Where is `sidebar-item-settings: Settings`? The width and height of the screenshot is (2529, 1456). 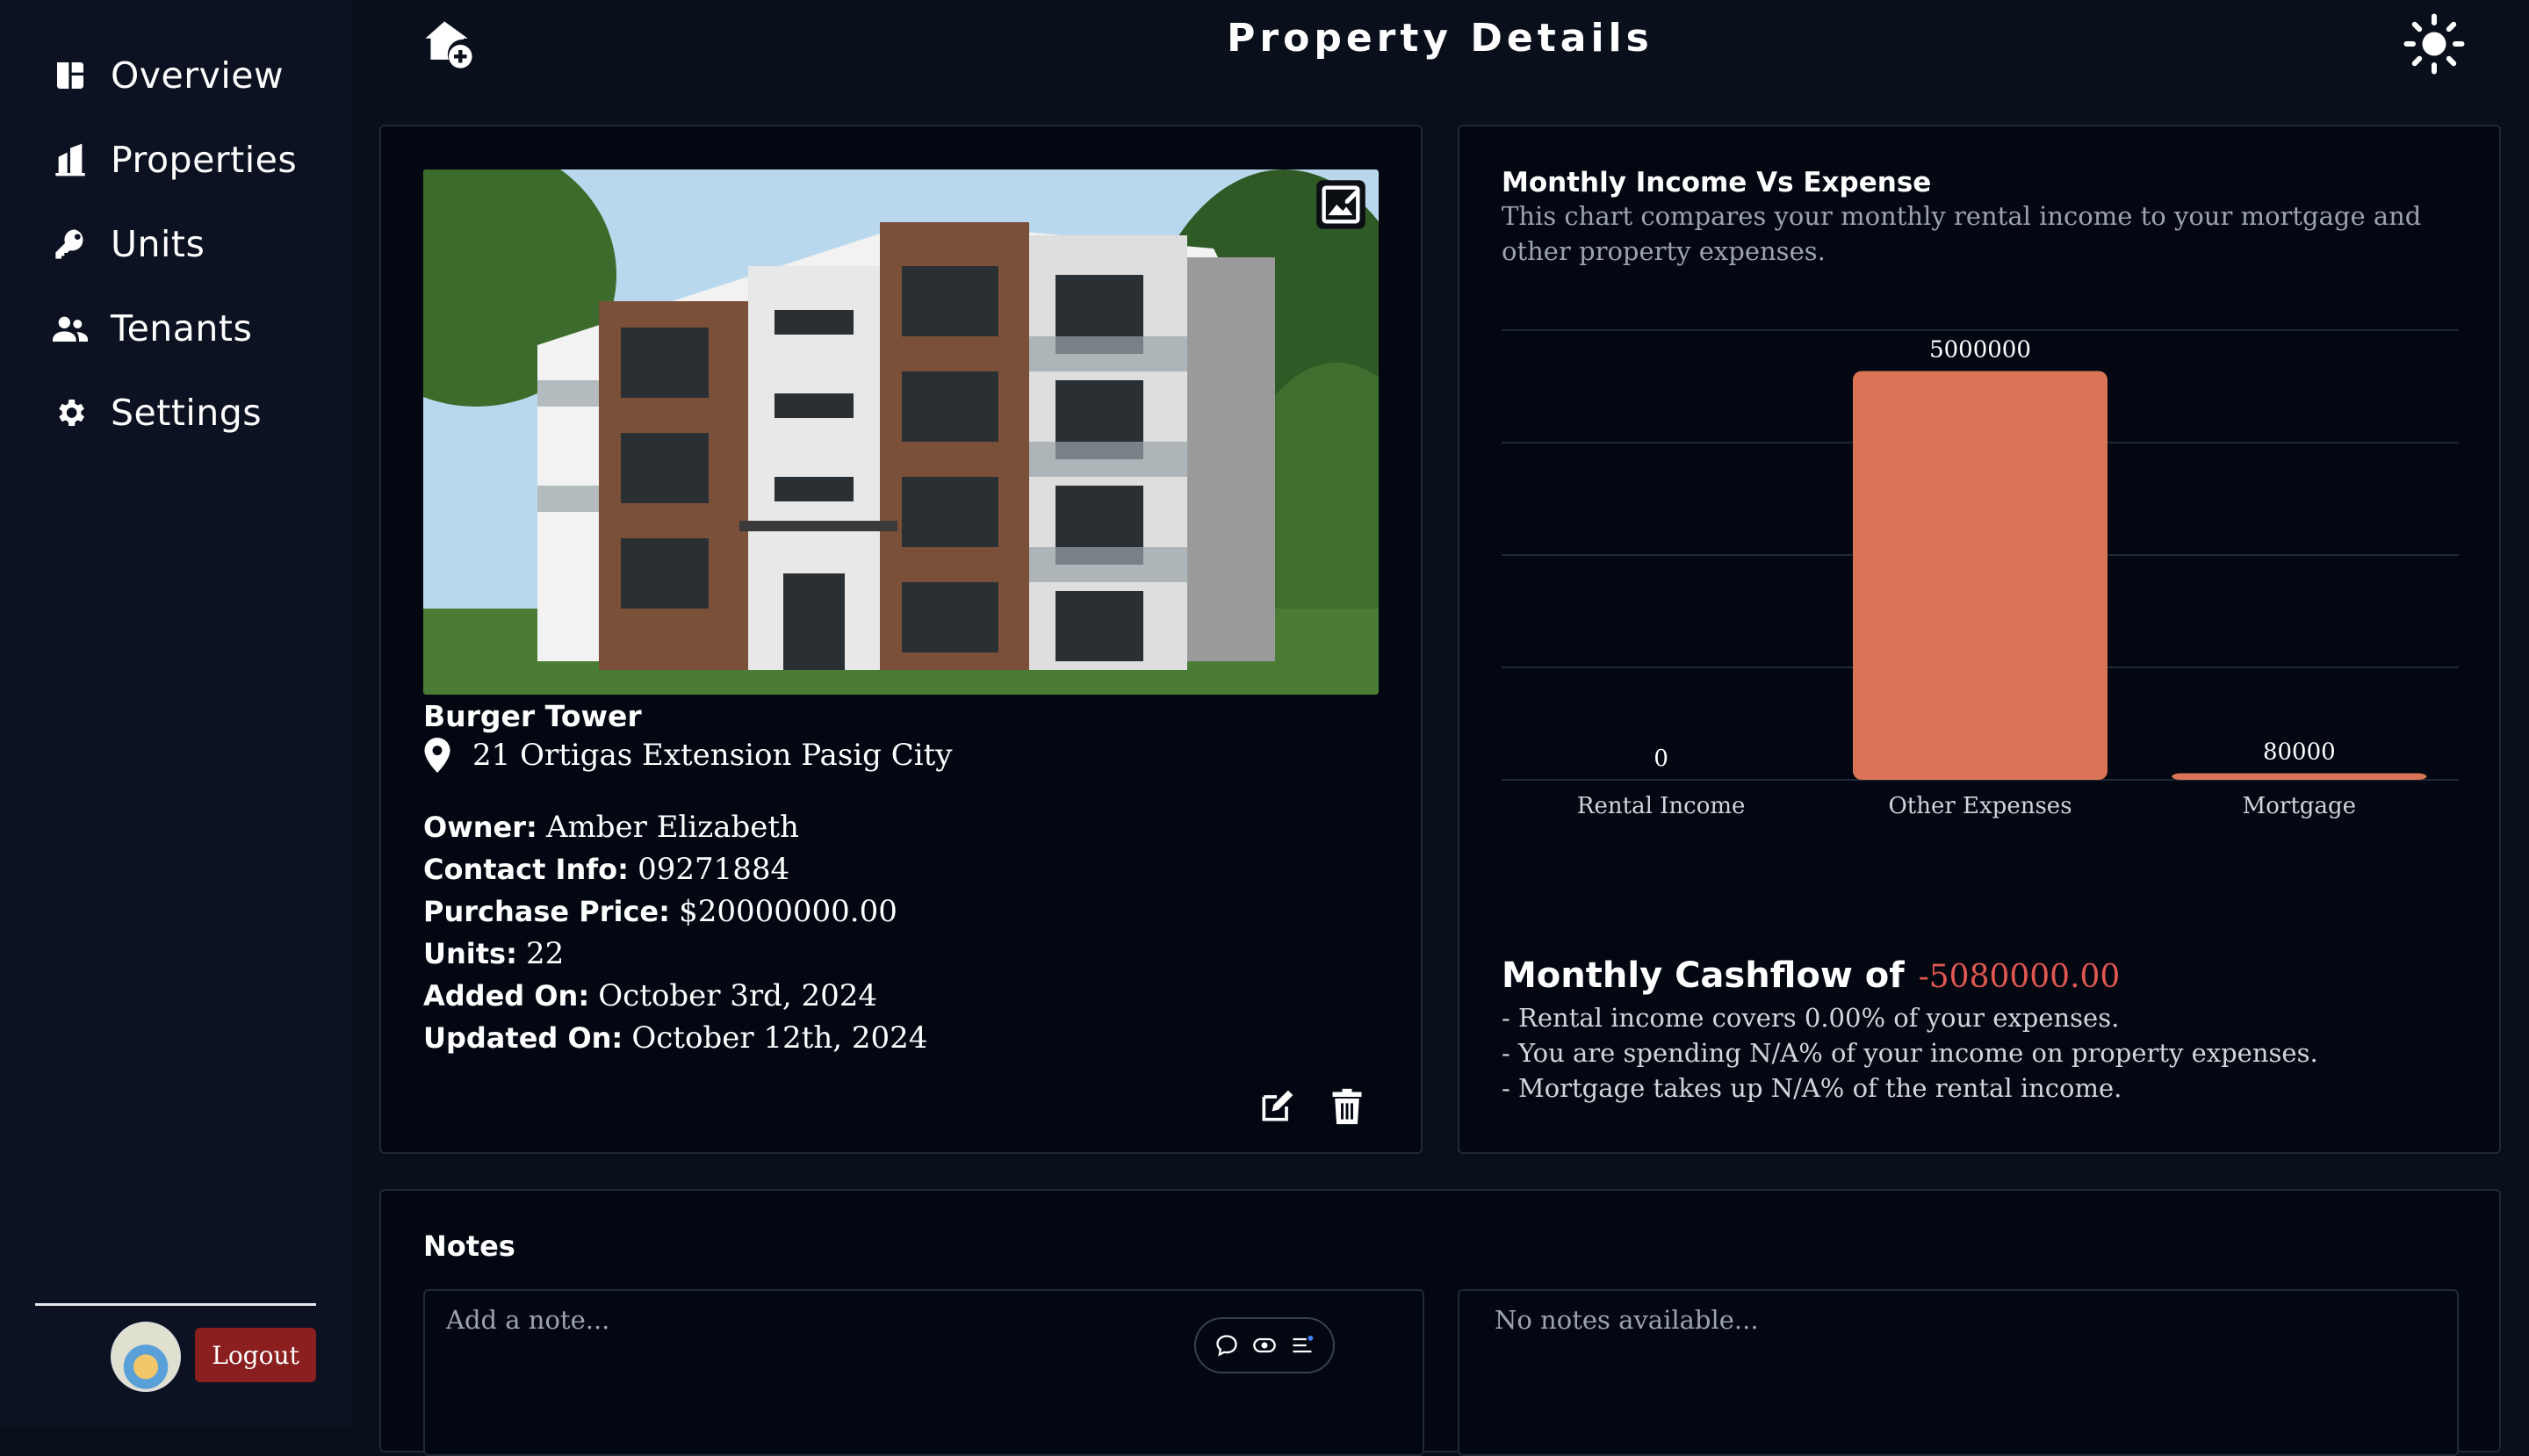 sidebar-item-settings: Settings is located at coordinates (194, 413).